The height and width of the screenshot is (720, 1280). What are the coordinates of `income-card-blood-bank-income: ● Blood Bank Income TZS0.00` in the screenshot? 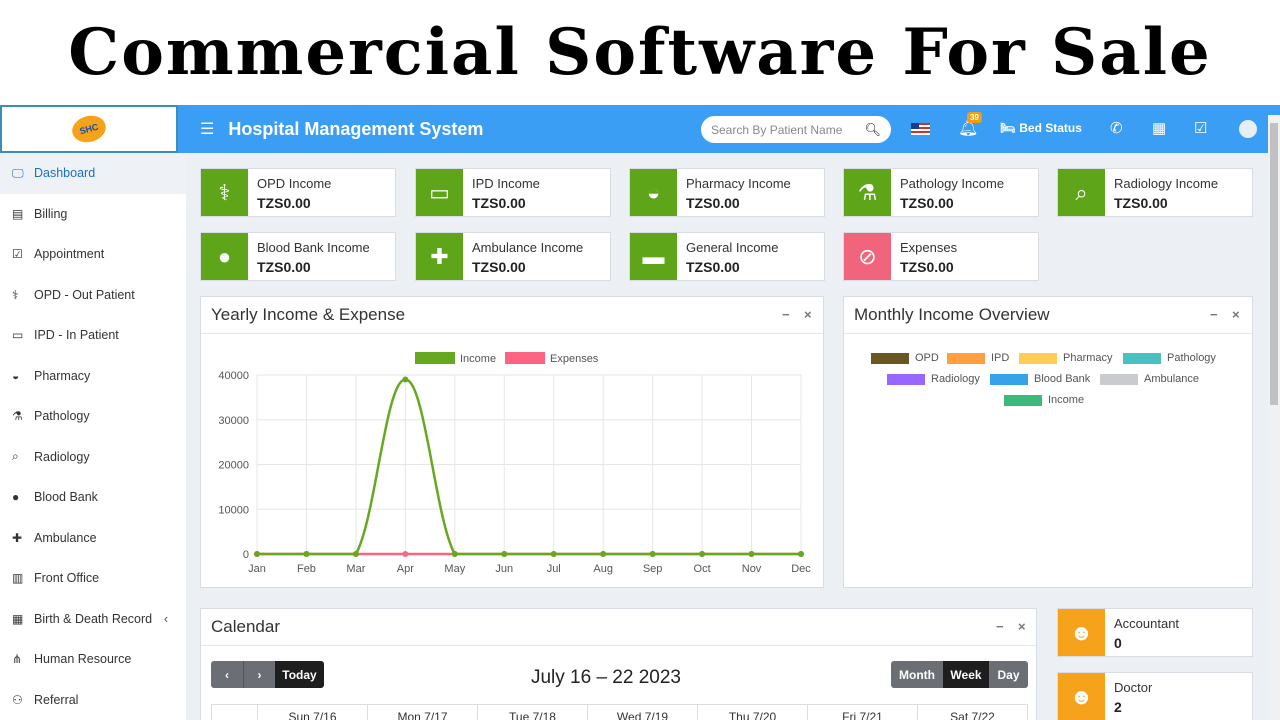 It's located at (298, 256).